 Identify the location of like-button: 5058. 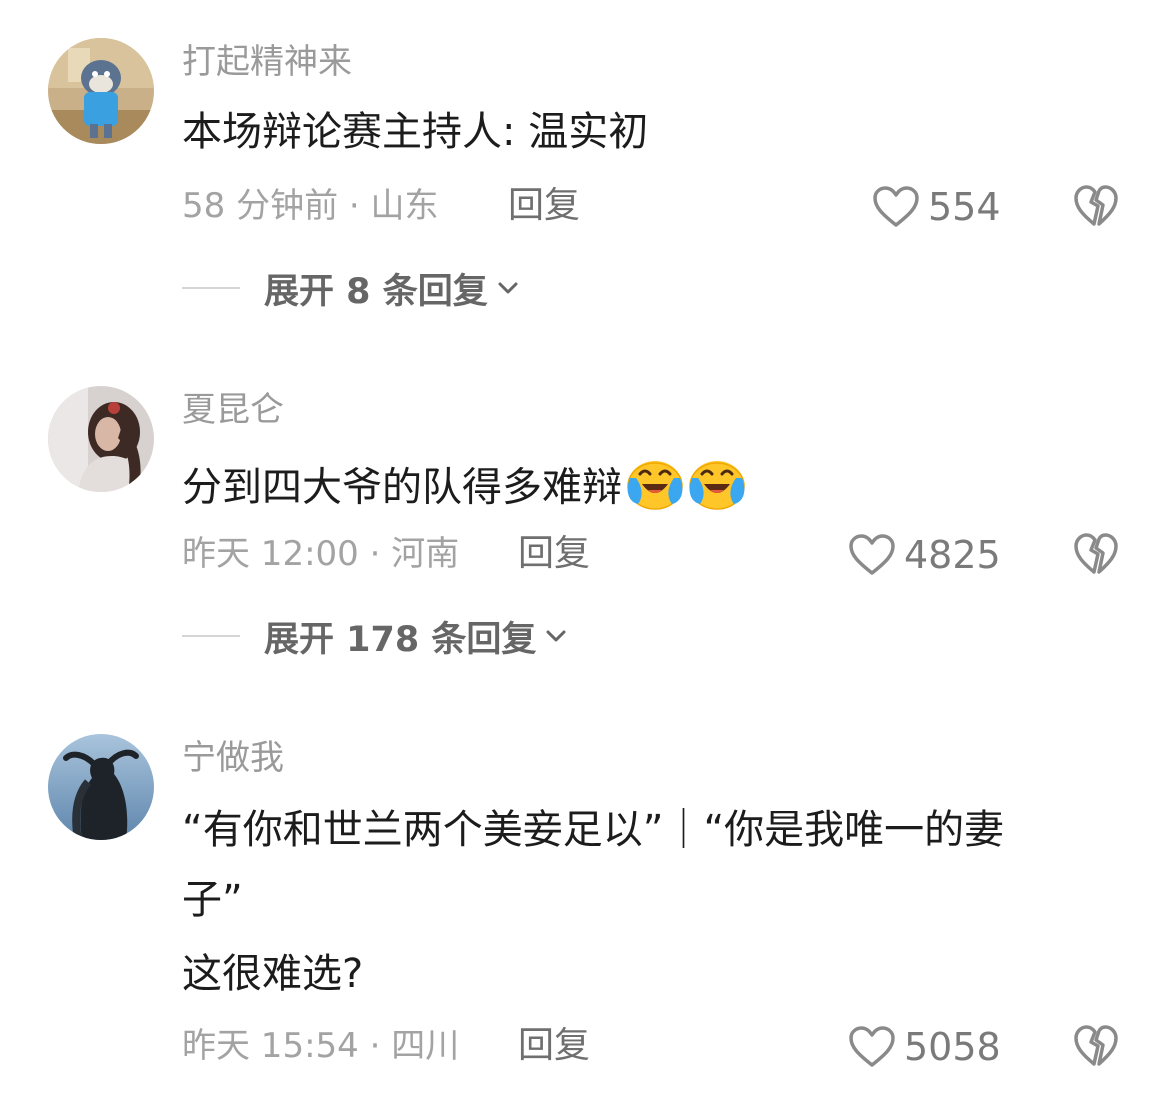
(924, 1047).